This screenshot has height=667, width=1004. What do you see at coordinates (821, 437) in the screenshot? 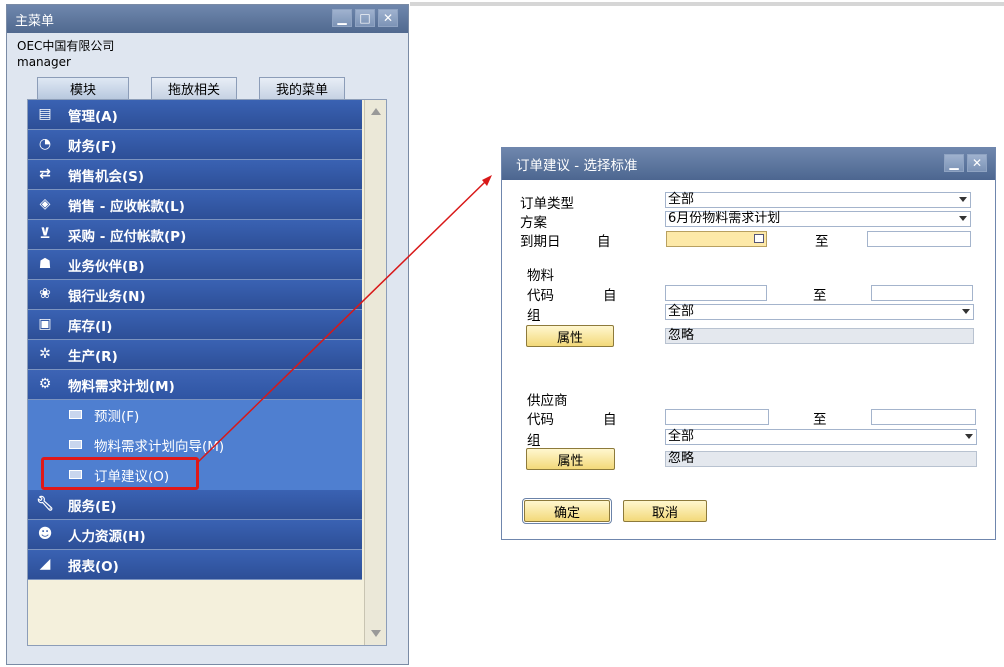
I see `vendor-group-select: 全部` at bounding box center [821, 437].